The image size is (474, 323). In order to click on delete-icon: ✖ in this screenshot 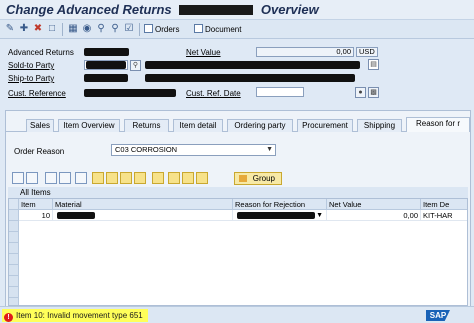, I will do `click(38, 29)`.